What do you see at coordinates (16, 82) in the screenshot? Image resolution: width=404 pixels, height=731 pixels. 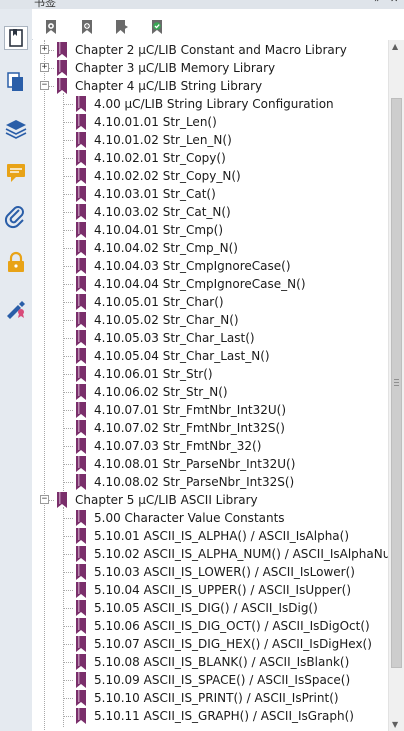 I see `pages-thumbnails-icon` at bounding box center [16, 82].